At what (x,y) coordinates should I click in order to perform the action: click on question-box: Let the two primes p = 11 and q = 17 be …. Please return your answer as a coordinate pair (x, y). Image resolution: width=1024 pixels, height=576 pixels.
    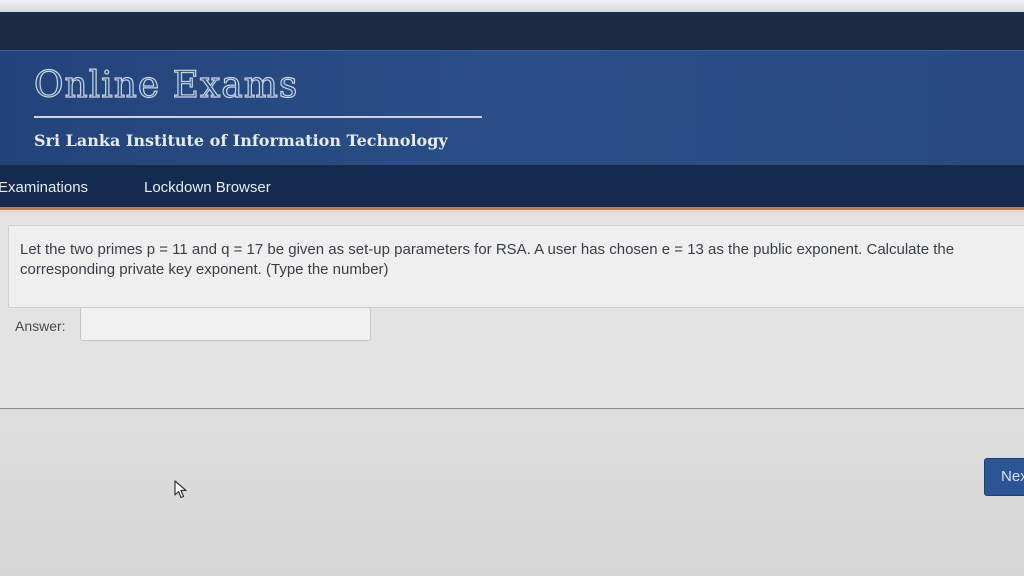
    Looking at the image, I should click on (516, 266).